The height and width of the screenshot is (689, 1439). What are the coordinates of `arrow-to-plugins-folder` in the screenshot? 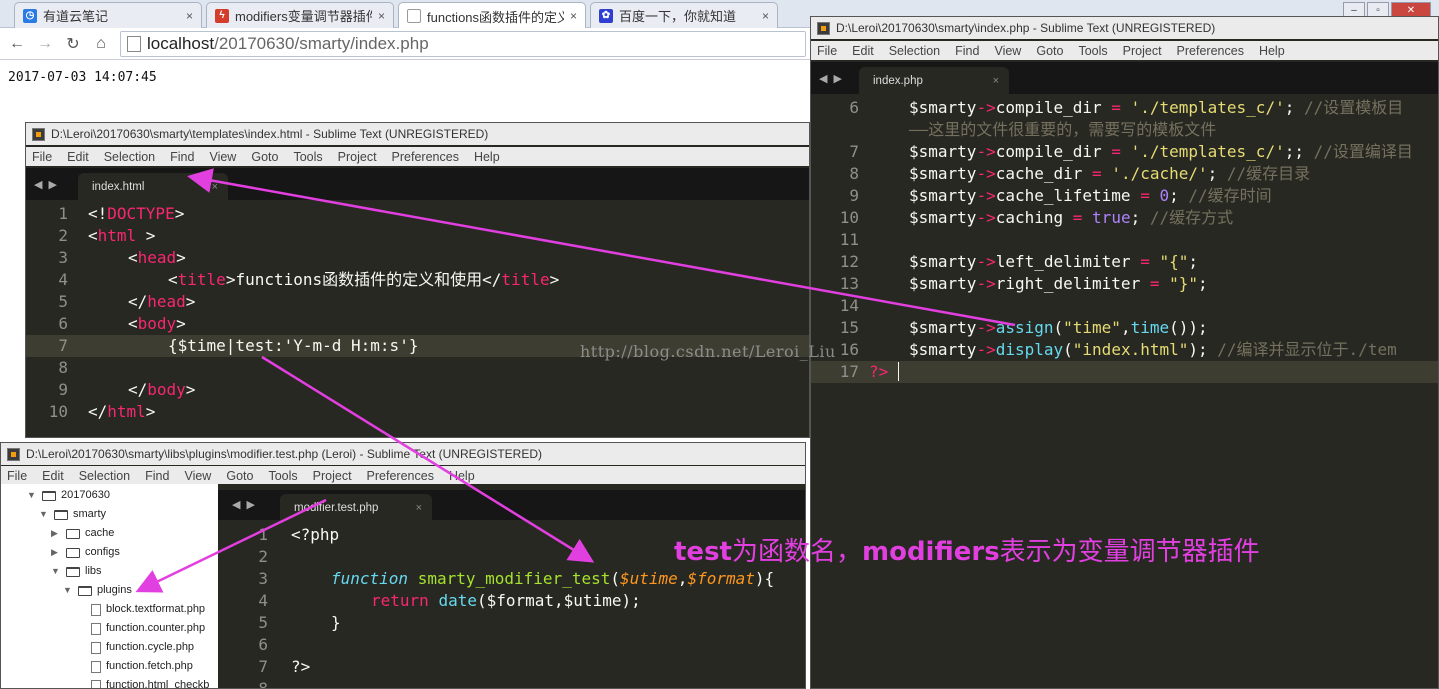 It's located at (231, 545).